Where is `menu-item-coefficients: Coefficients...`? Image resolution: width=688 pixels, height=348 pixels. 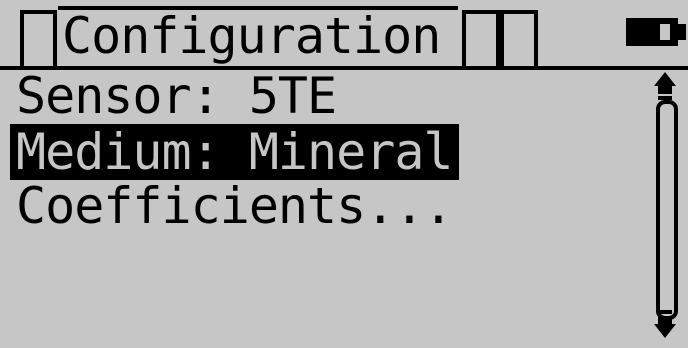 menu-item-coefficients: Coefficients... is located at coordinates (234, 206).